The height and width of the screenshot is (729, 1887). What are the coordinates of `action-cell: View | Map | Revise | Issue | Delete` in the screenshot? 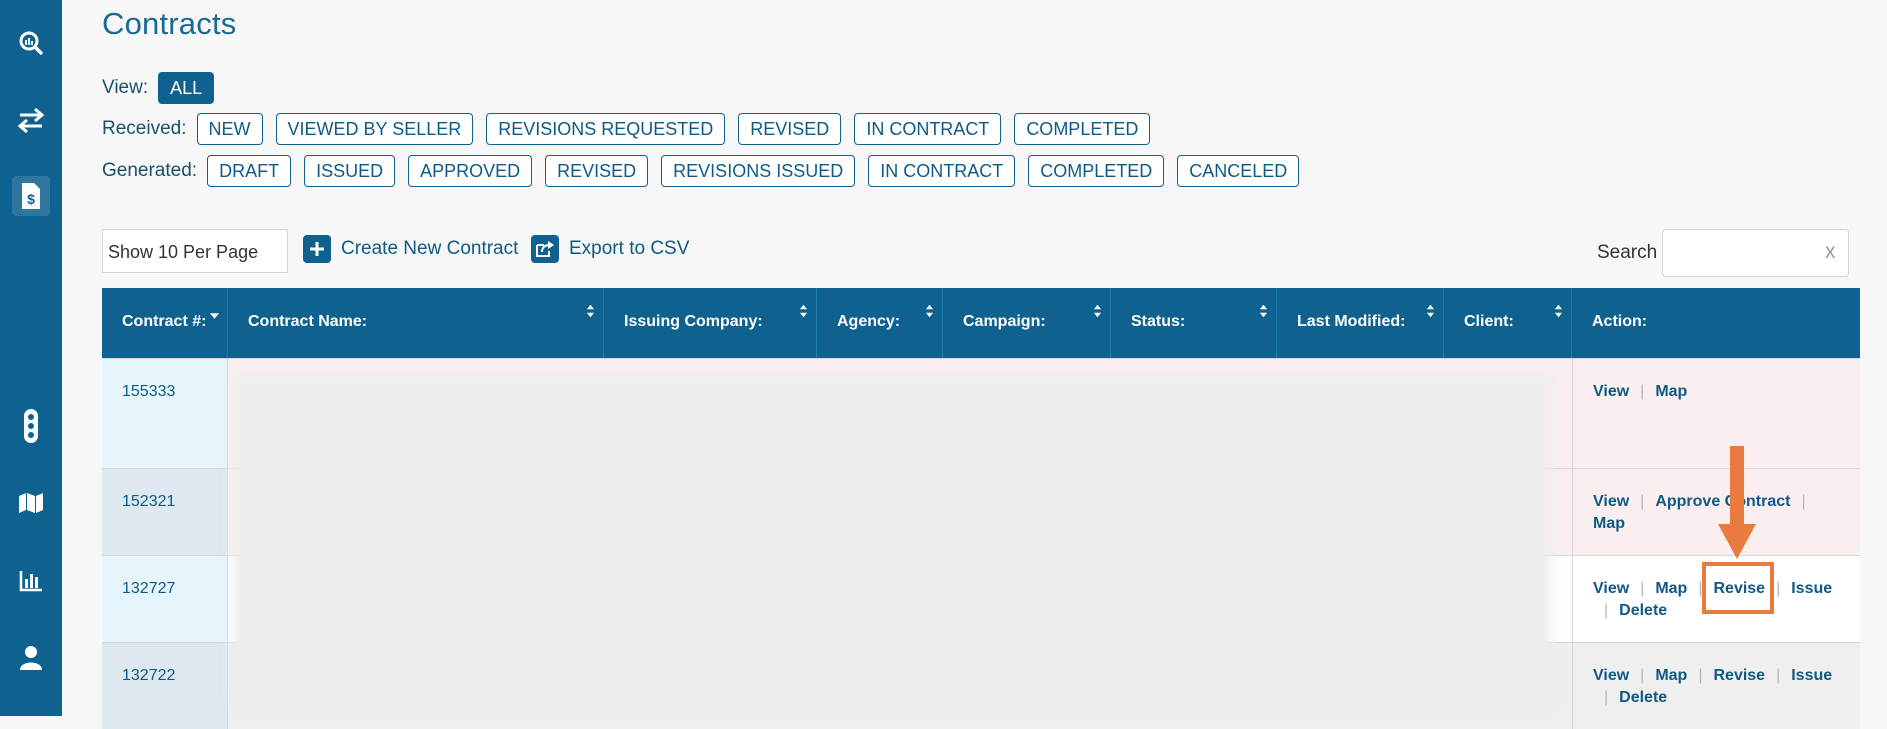 It's located at (1716, 686).